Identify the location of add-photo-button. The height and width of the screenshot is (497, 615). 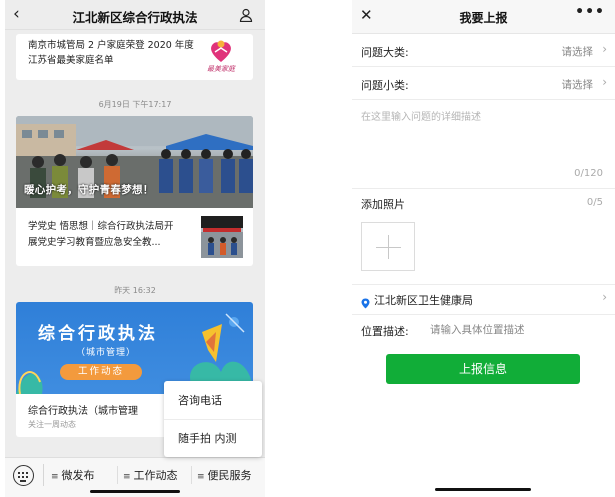
(388, 246).